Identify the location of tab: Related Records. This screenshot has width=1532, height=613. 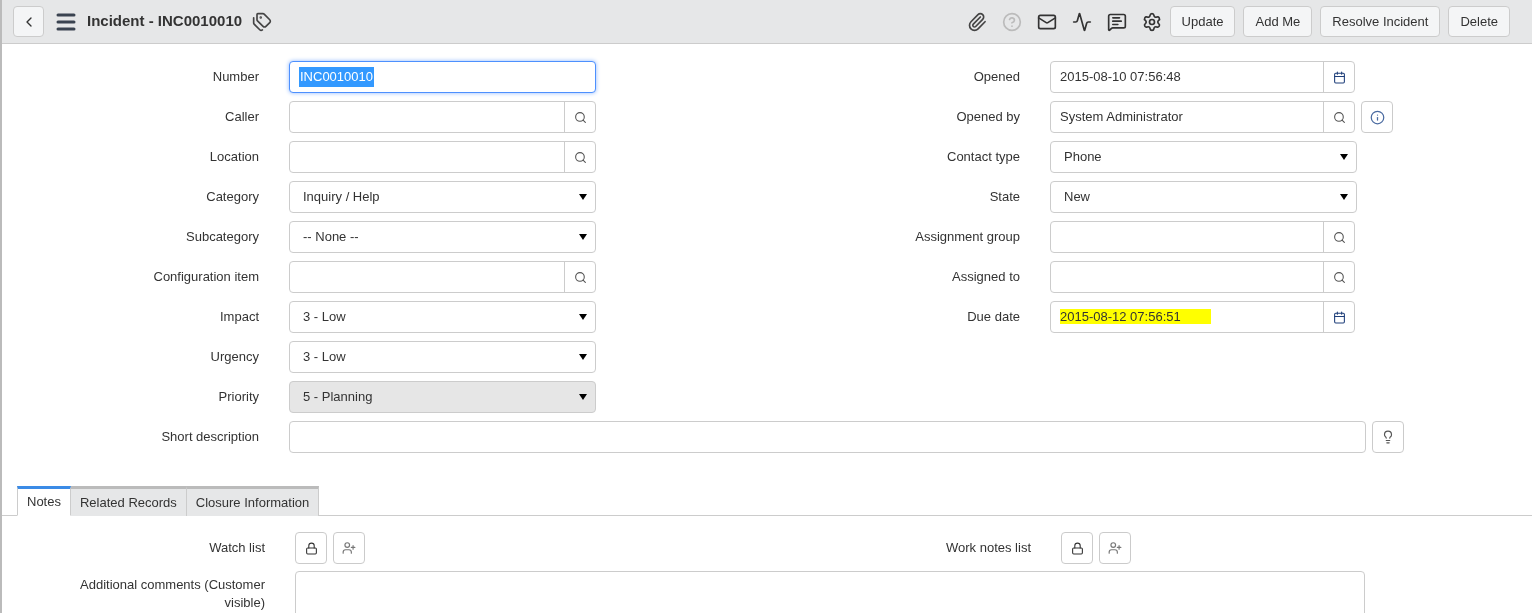
(128, 501).